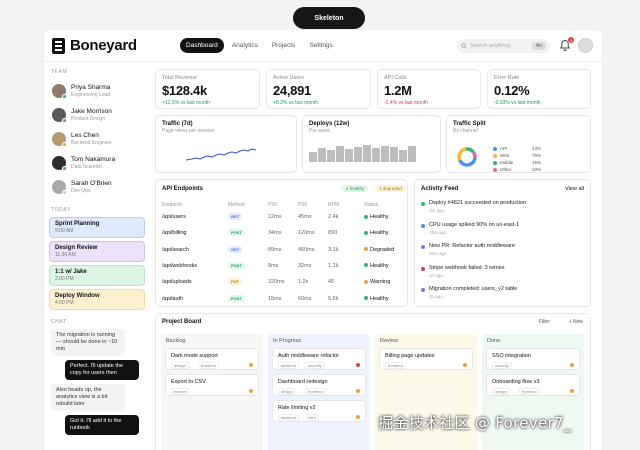 The height and width of the screenshot is (450, 640). What do you see at coordinates (212, 385) in the screenshot?
I see `task-card: Export to CSV feature` at bounding box center [212, 385].